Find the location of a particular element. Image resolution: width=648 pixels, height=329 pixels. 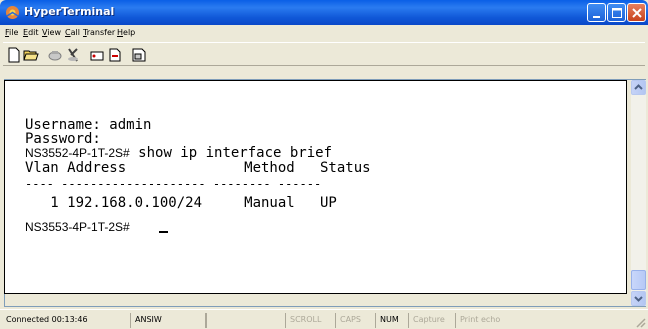

disconnect-icon is located at coordinates (73, 55).